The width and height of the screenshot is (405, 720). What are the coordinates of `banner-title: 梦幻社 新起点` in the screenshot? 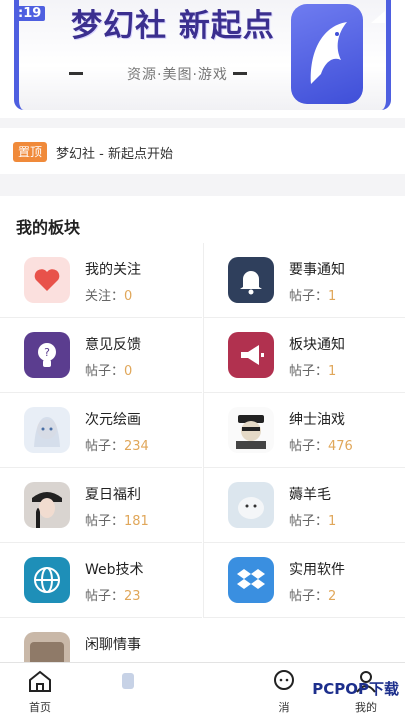 It's located at (173, 26).